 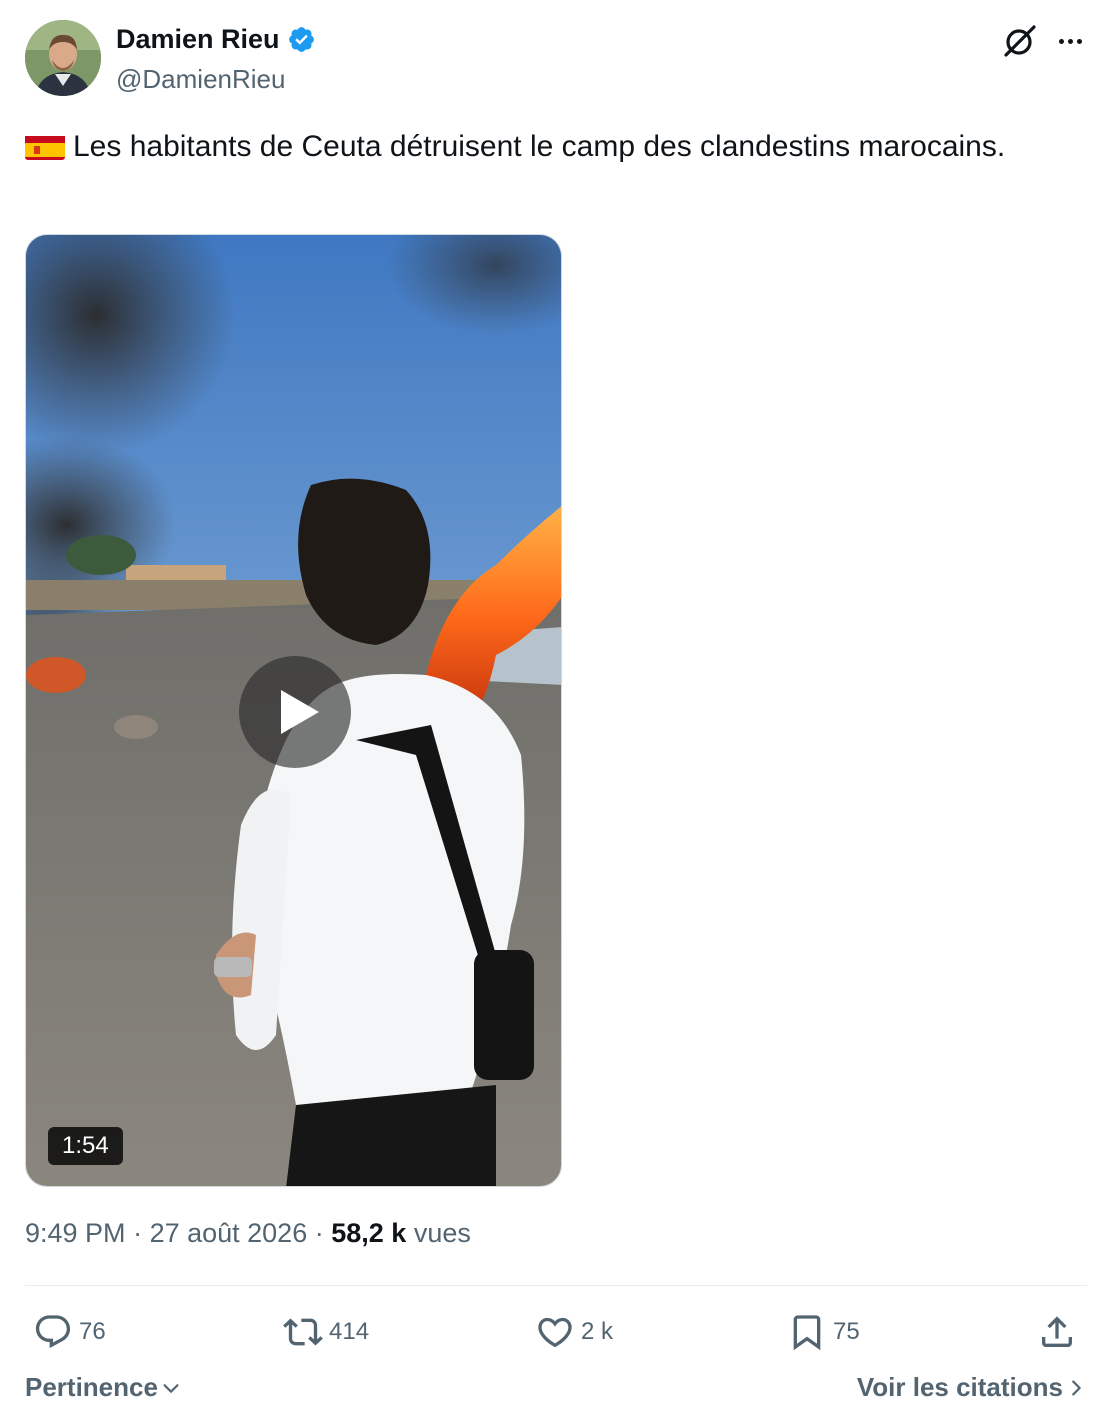 I want to click on share-icon, so click(x=1057, y=1331).